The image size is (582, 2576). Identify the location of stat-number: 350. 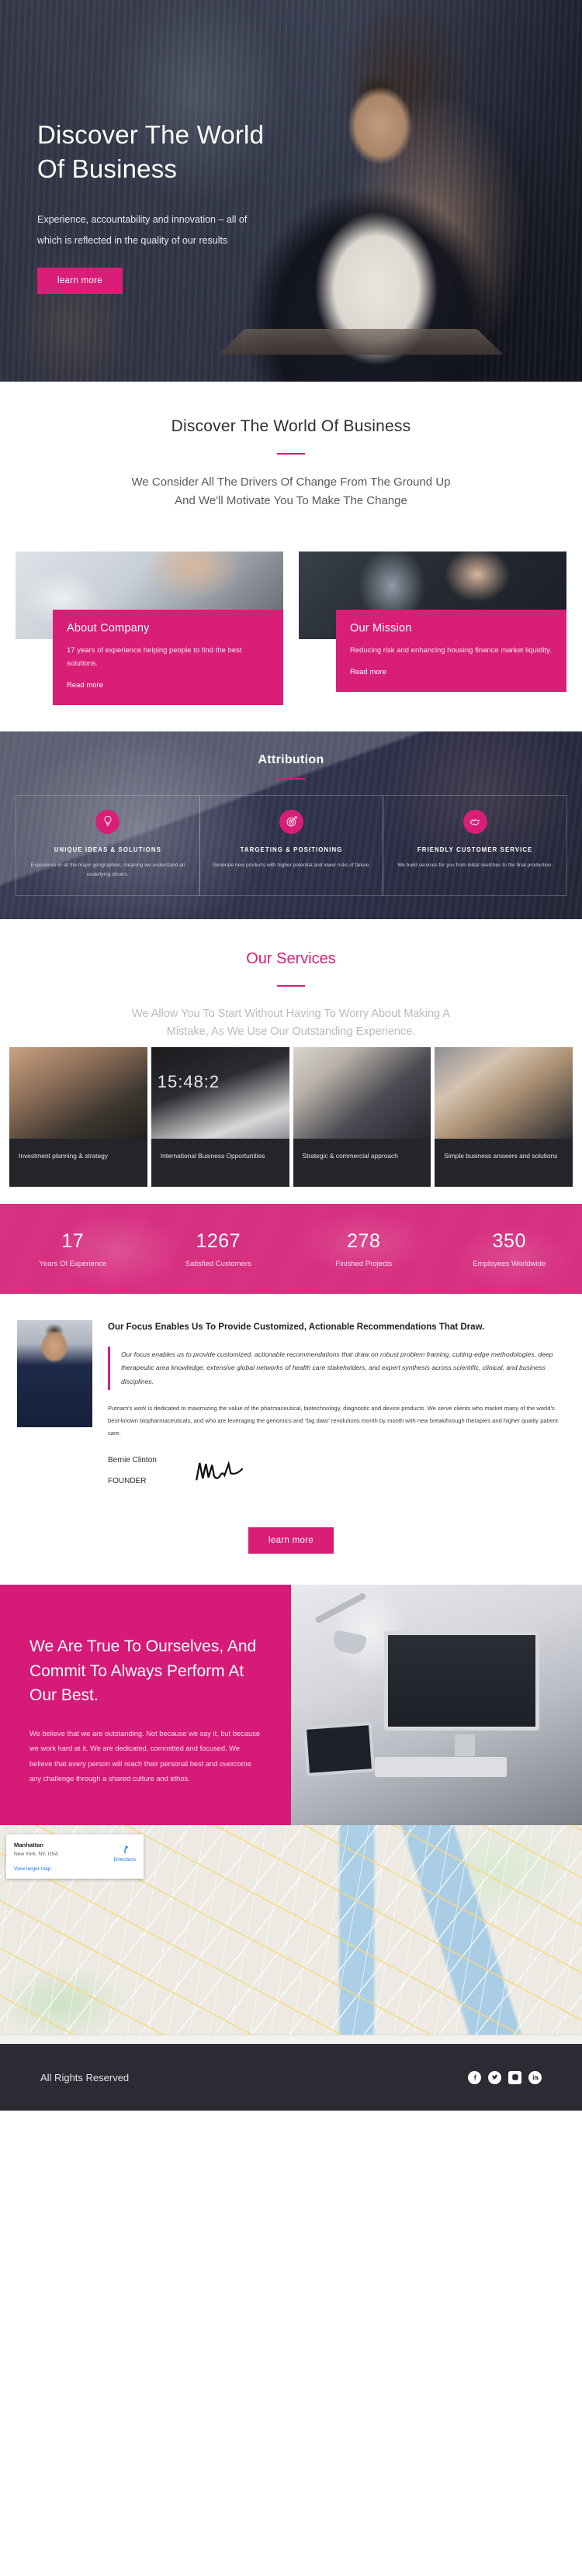
(509, 1240).